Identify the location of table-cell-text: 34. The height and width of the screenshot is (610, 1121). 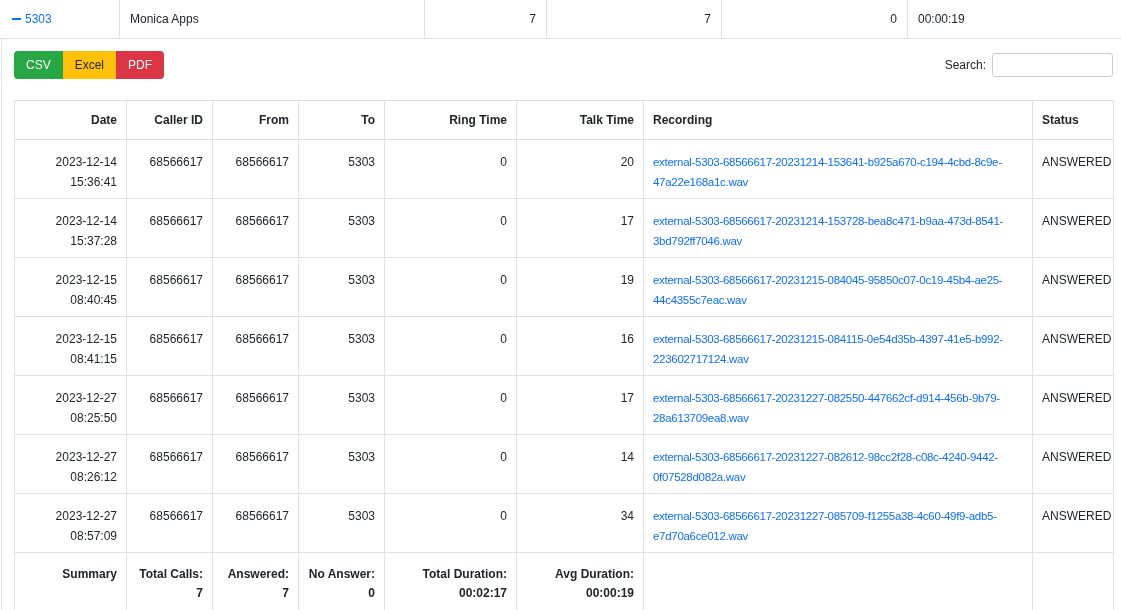
(627, 516).